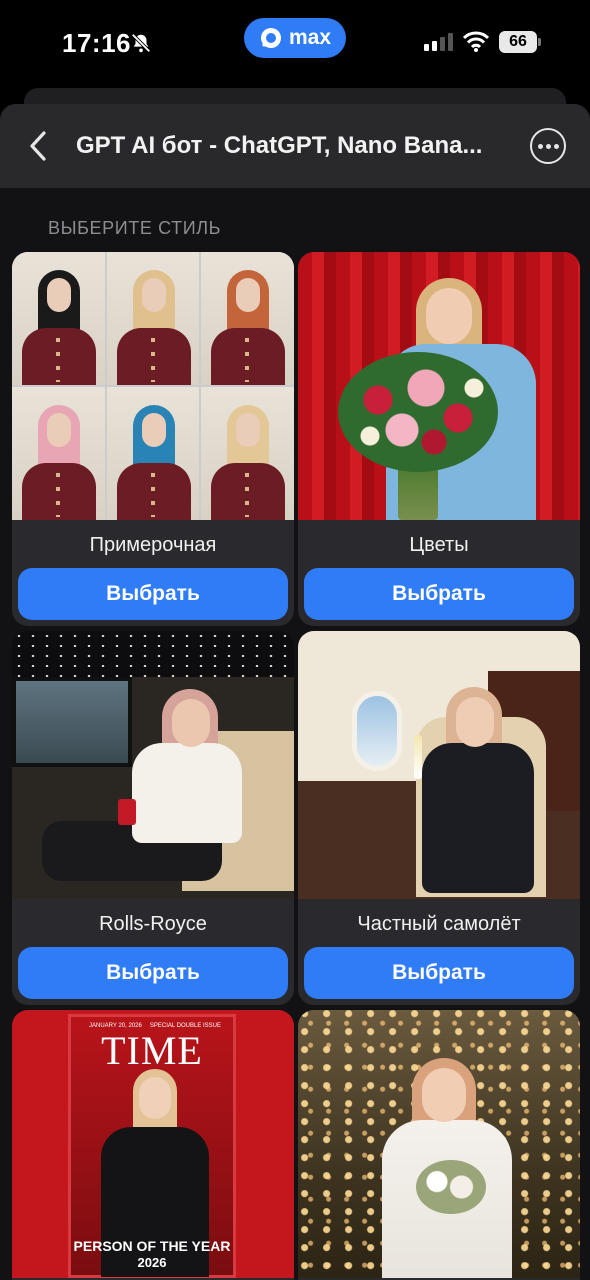  What do you see at coordinates (135, 228) in the screenshot?
I see `section-label: ВЫБЕРИТЕ СТИЛЬ` at bounding box center [135, 228].